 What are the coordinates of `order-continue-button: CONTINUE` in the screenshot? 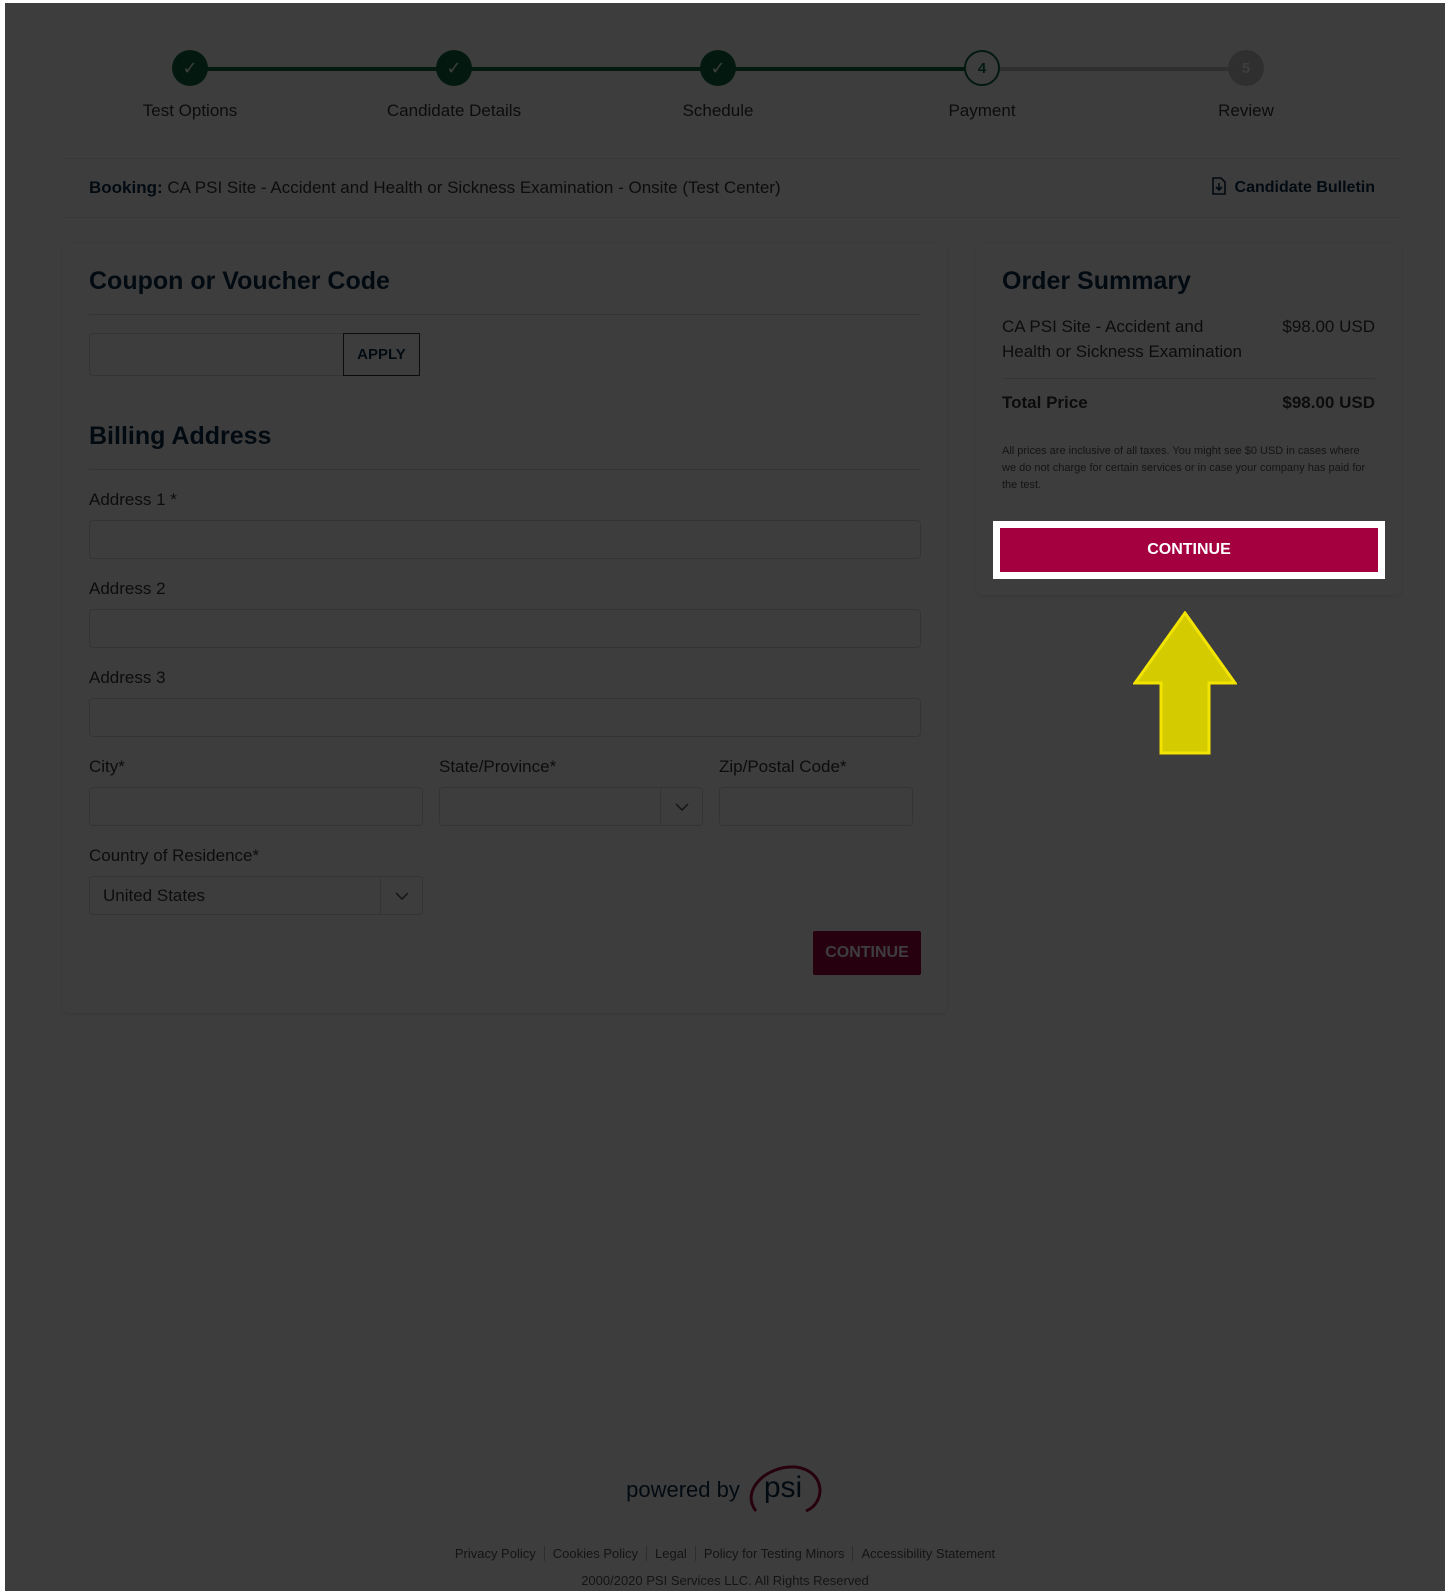 It's located at (1189, 550).